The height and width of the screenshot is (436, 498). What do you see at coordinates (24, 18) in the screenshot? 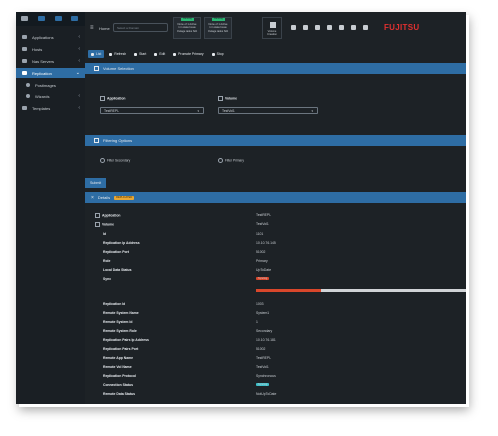
I see `menu-icon` at bounding box center [24, 18].